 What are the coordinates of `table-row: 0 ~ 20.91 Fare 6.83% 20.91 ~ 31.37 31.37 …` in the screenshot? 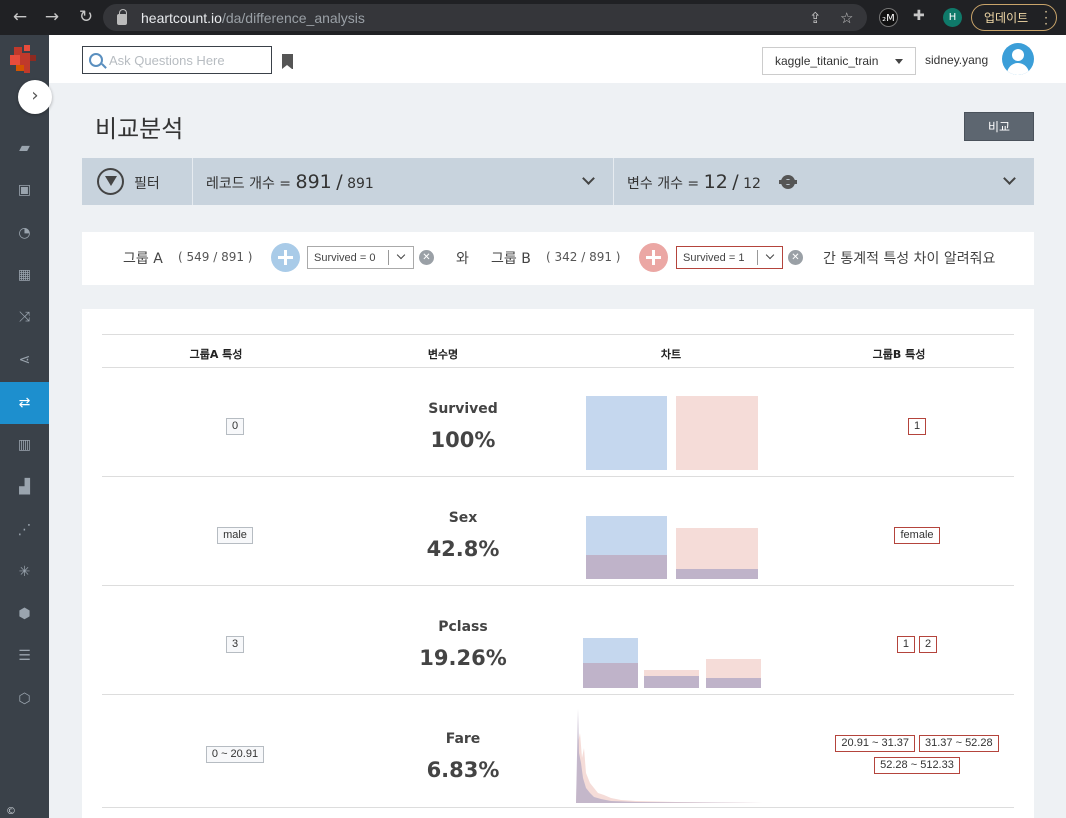 It's located at (558, 751).